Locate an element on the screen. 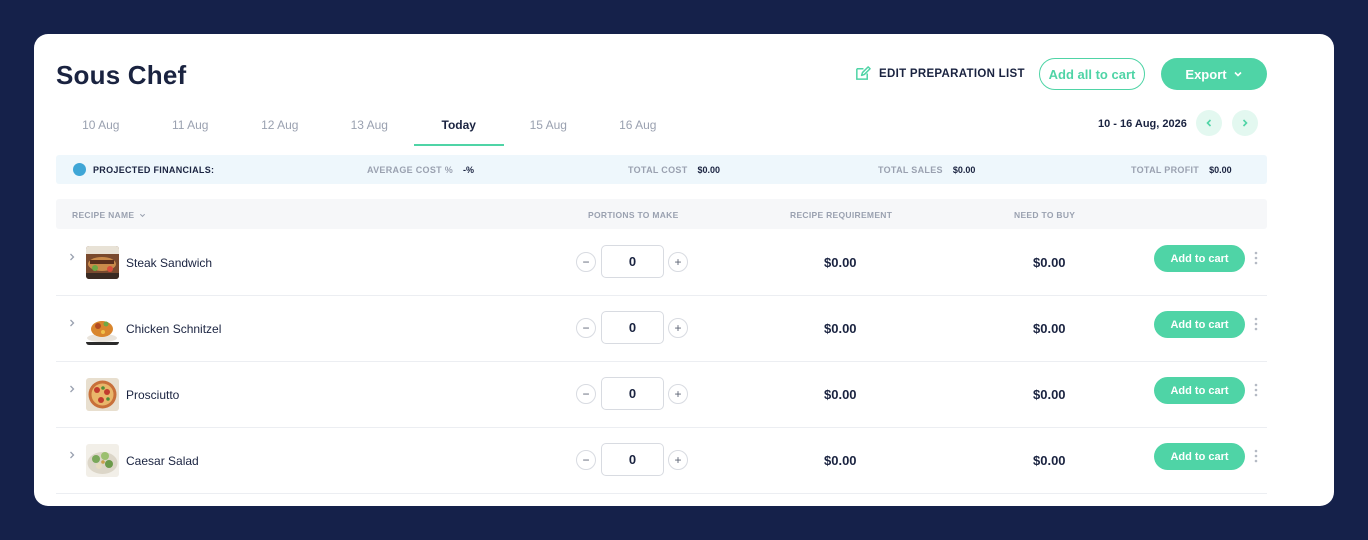  chevron-left-icon is located at coordinates (1209, 123).